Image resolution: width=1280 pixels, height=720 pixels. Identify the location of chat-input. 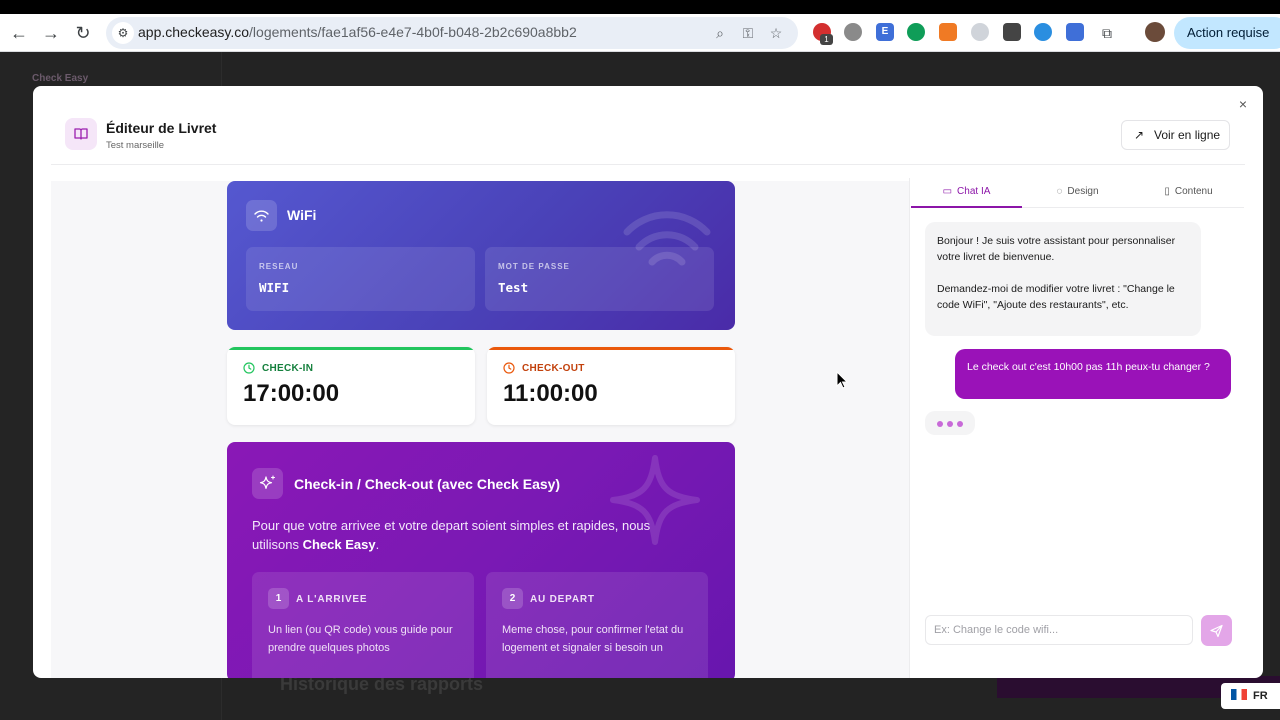
(1059, 630).